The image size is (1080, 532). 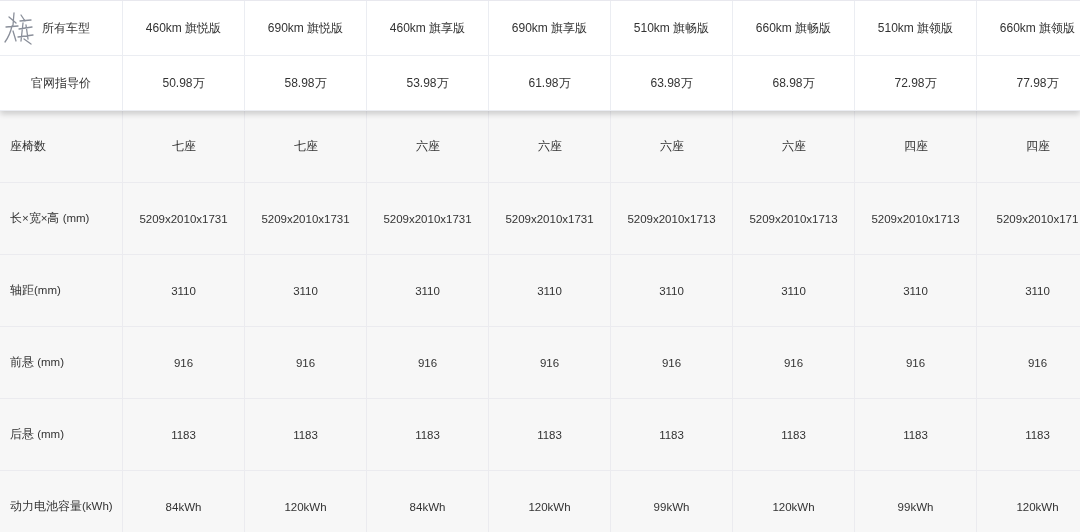 I want to click on model-name: 690km 旗享版, so click(x=549, y=28).